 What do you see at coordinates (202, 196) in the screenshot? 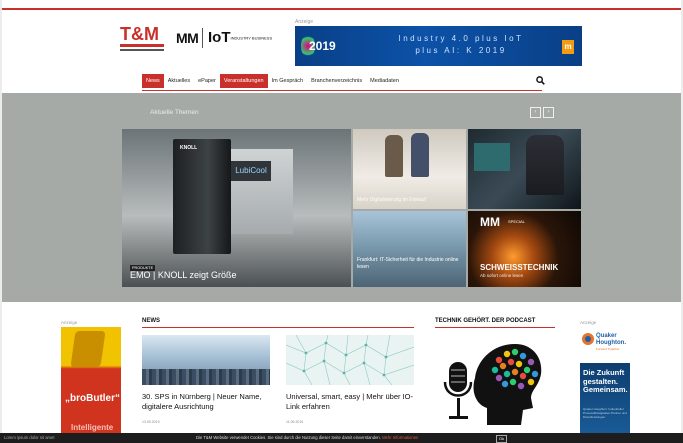
I see `hero-machine-image: KNOLL` at bounding box center [202, 196].